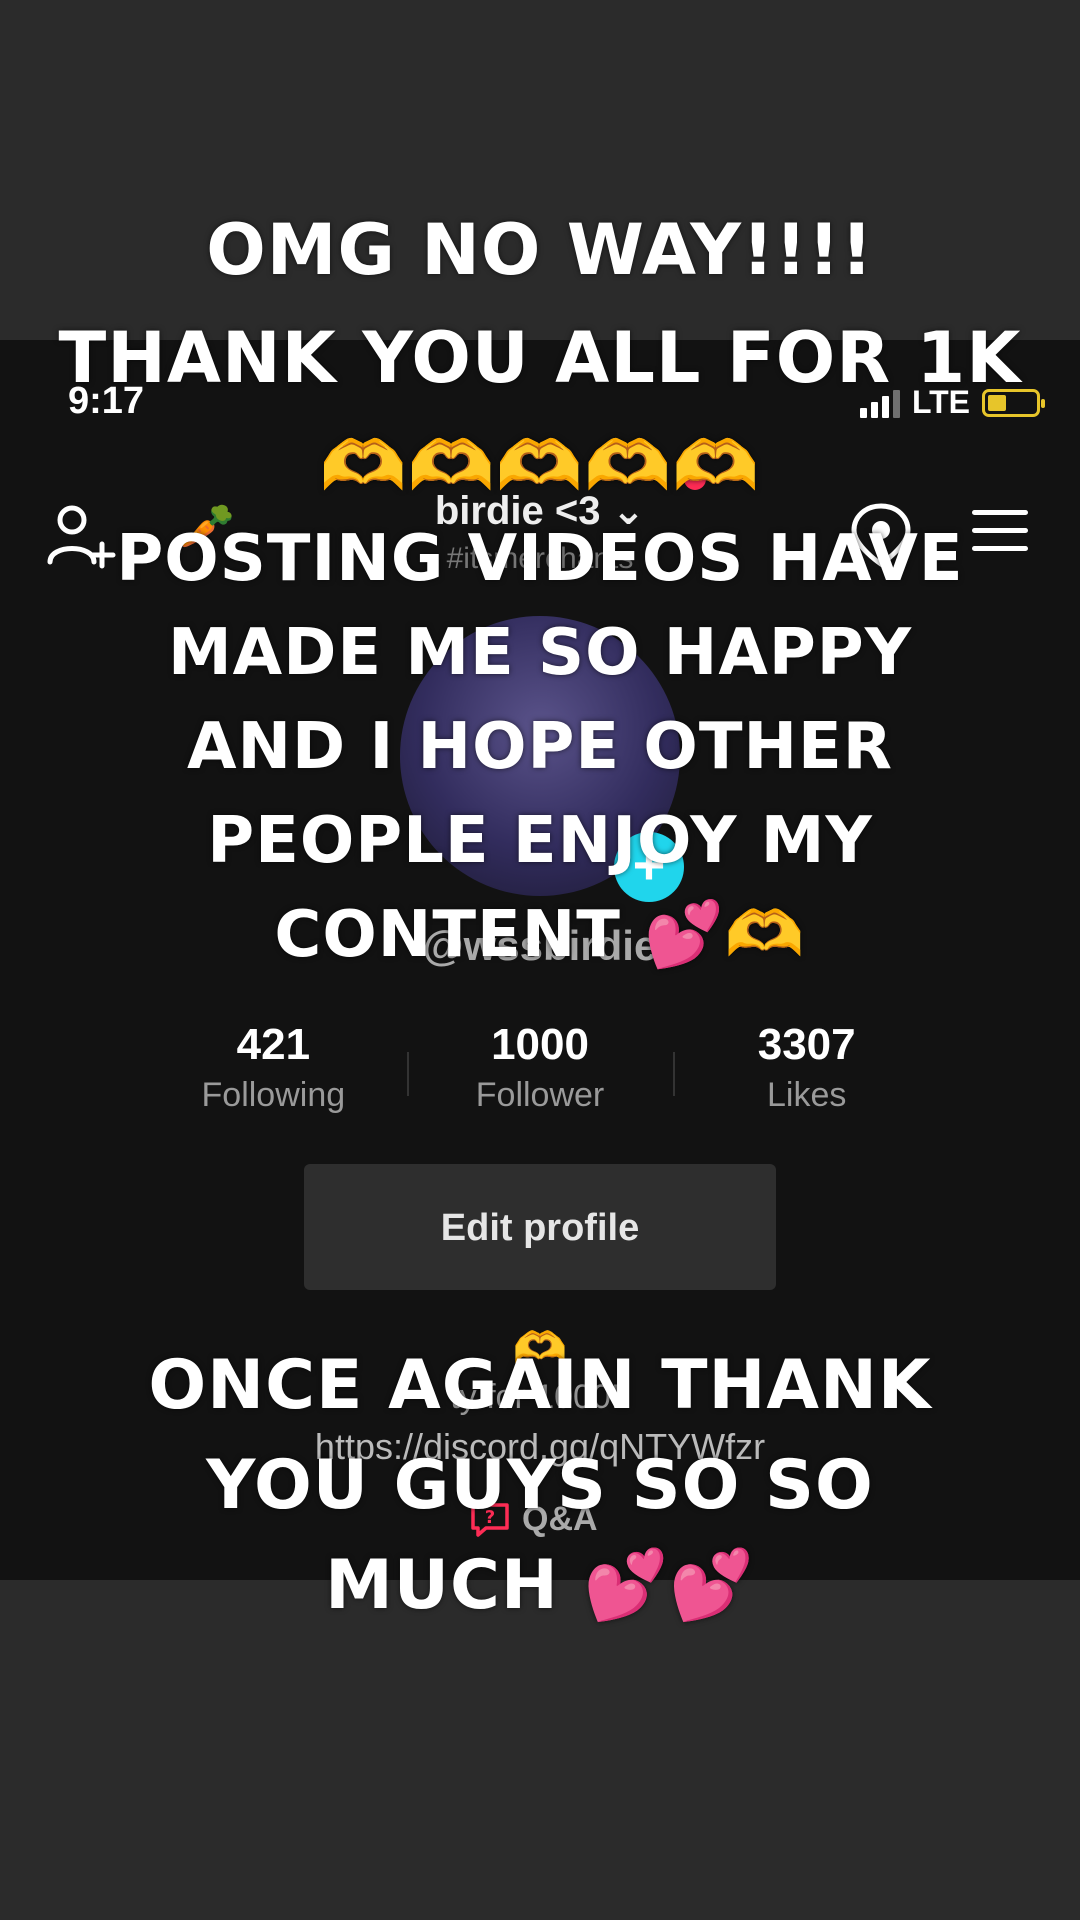 This screenshot has width=1080, height=1920. Describe the element at coordinates (273, 1044) in the screenshot. I see `stat-value: 421` at that location.